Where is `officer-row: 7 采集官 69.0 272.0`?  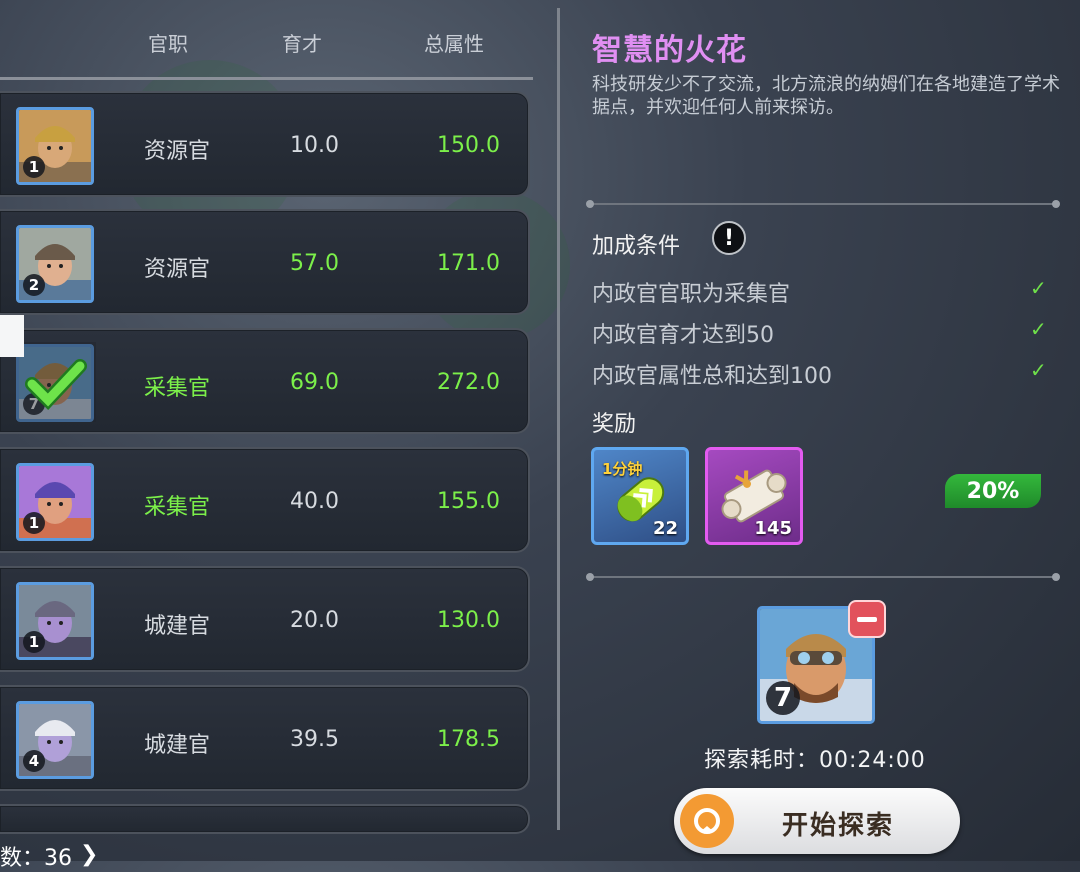
officer-row: 7 采集官 69.0 272.0 is located at coordinates (265, 381).